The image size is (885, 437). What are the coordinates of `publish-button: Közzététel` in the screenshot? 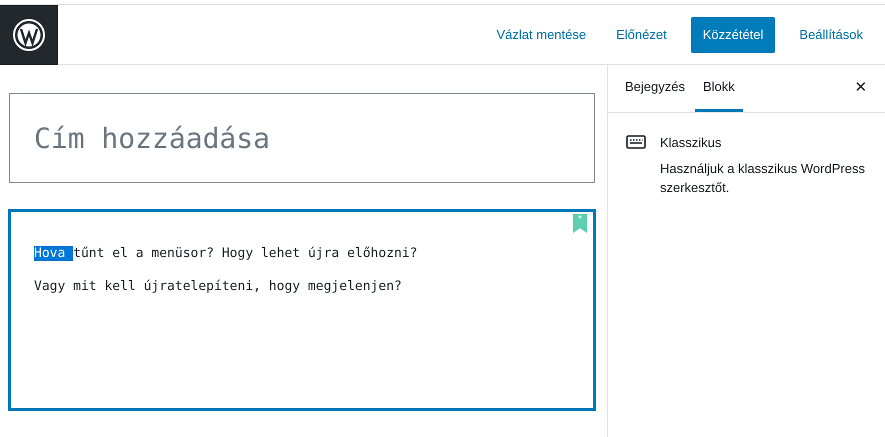 It's located at (733, 34).